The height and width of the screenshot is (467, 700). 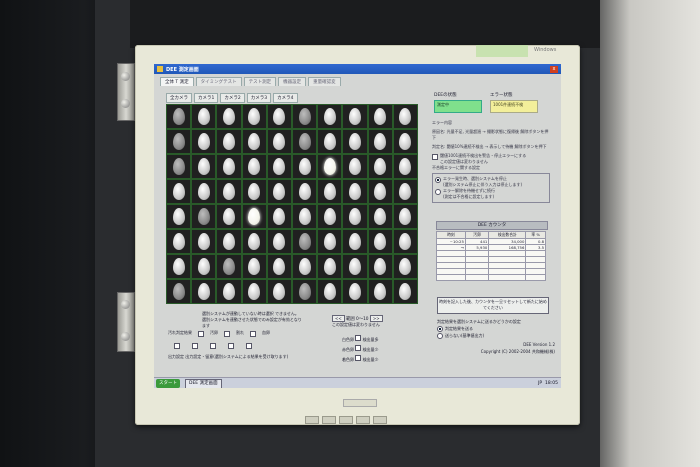 What do you see at coordinates (540, 383) in the screenshot?
I see `language-indicator: JP` at bounding box center [540, 383].